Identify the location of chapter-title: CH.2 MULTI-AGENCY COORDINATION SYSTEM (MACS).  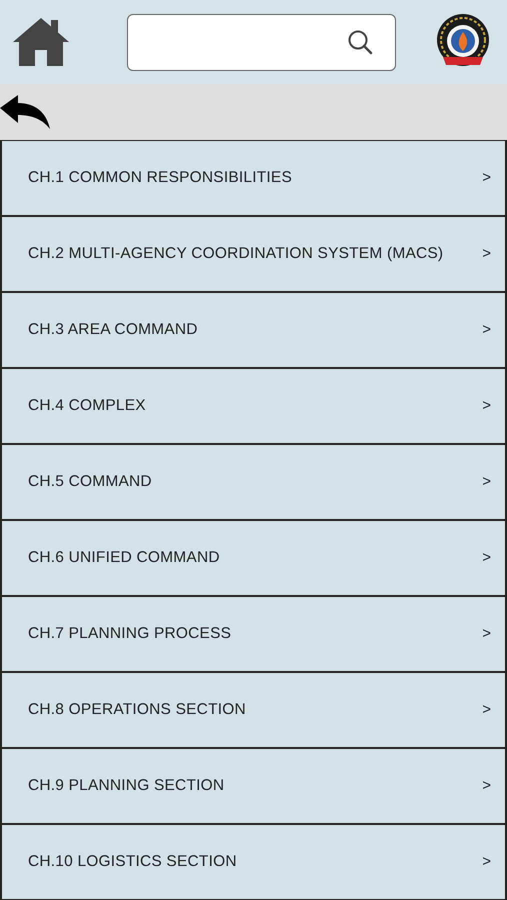
(236, 254).